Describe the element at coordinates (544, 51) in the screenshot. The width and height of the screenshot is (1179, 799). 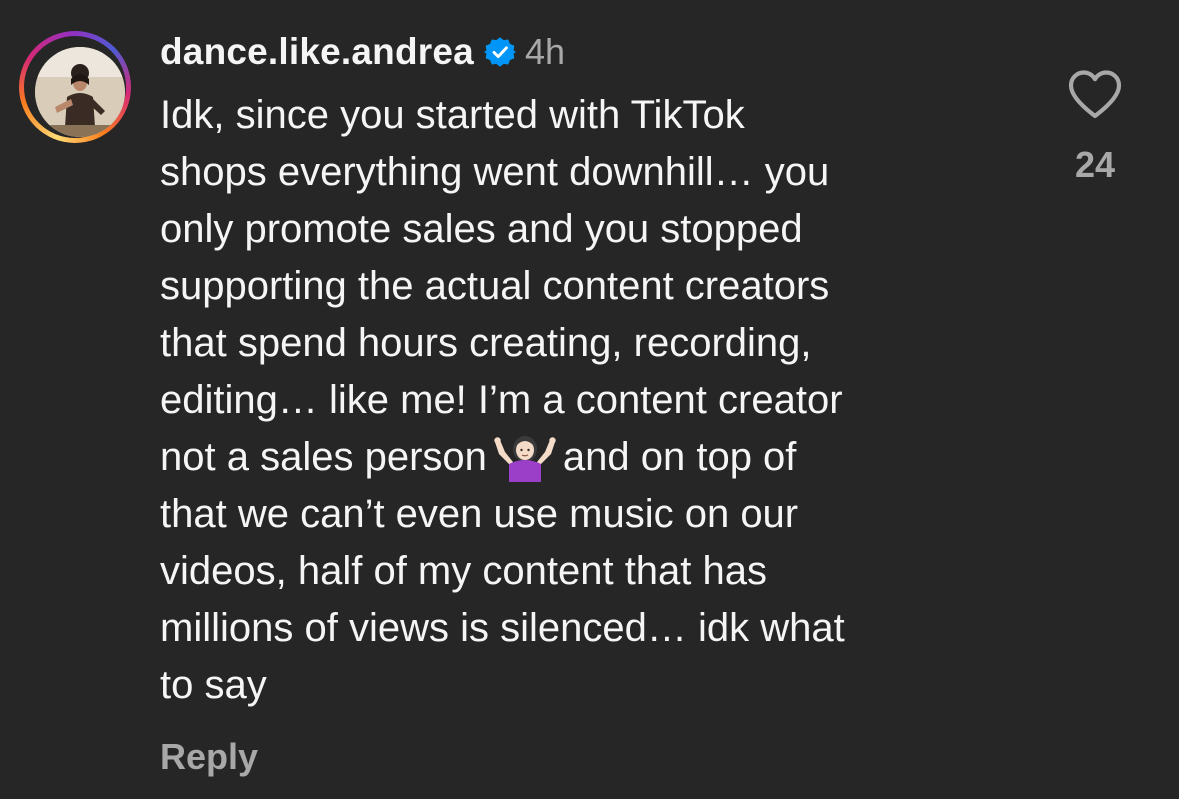
I see `comment-timestamp: 4h` at that location.